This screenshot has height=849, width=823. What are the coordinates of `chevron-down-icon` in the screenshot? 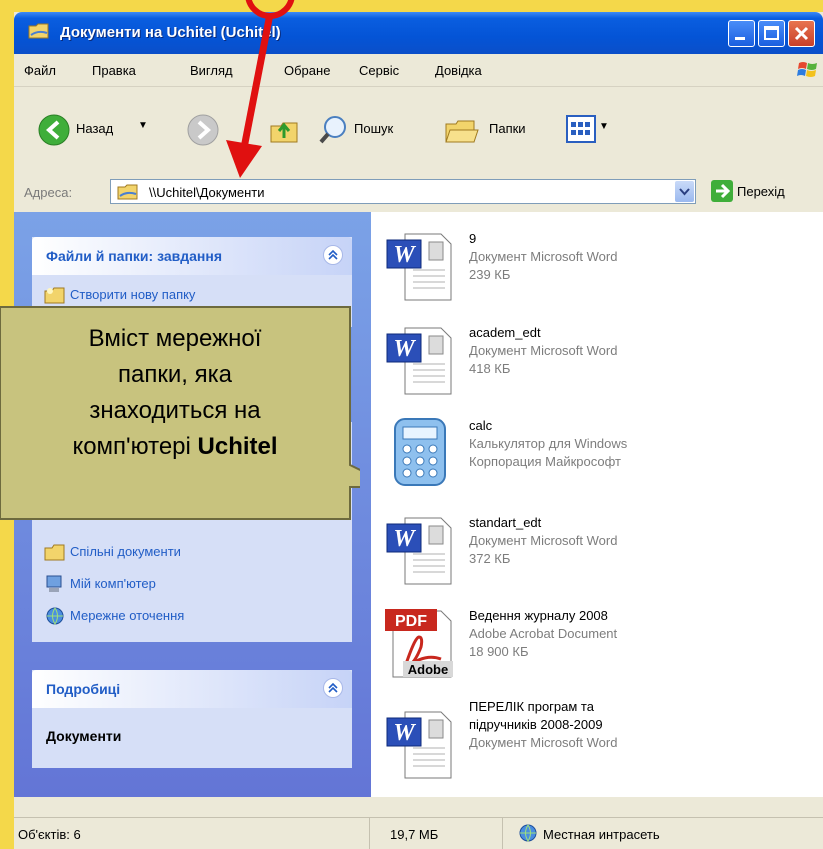 It's located at (684, 192).